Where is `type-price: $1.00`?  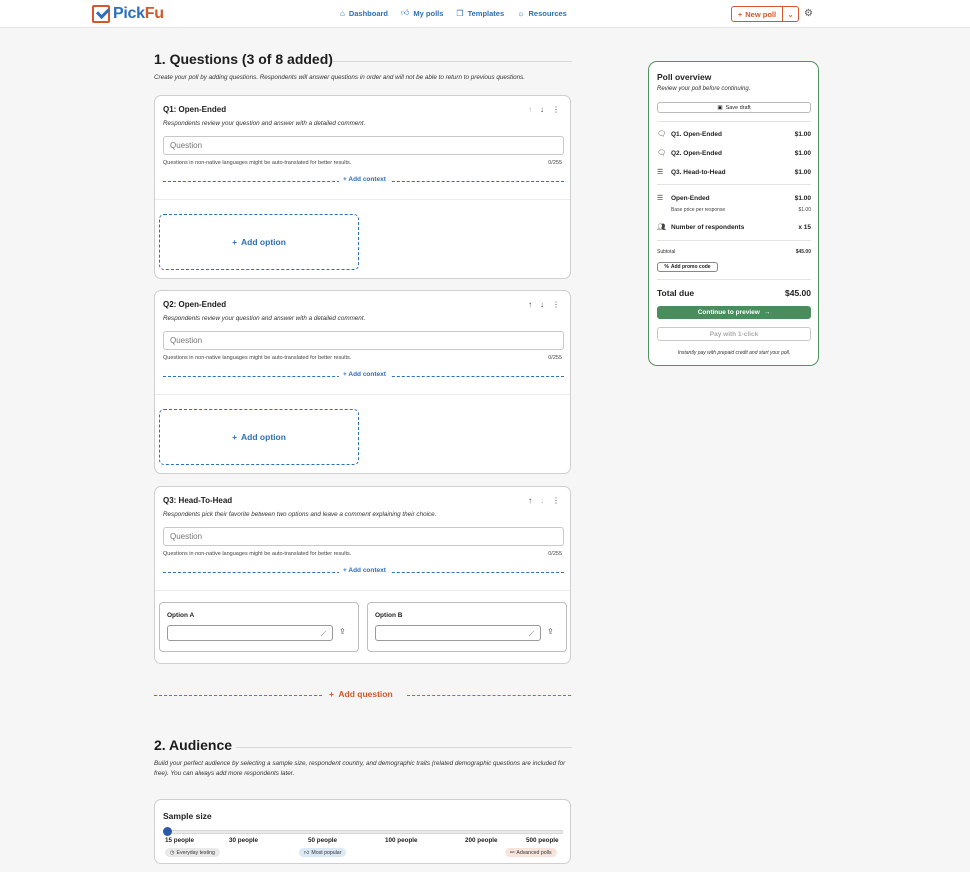
type-price: $1.00 is located at coordinates (802, 198).